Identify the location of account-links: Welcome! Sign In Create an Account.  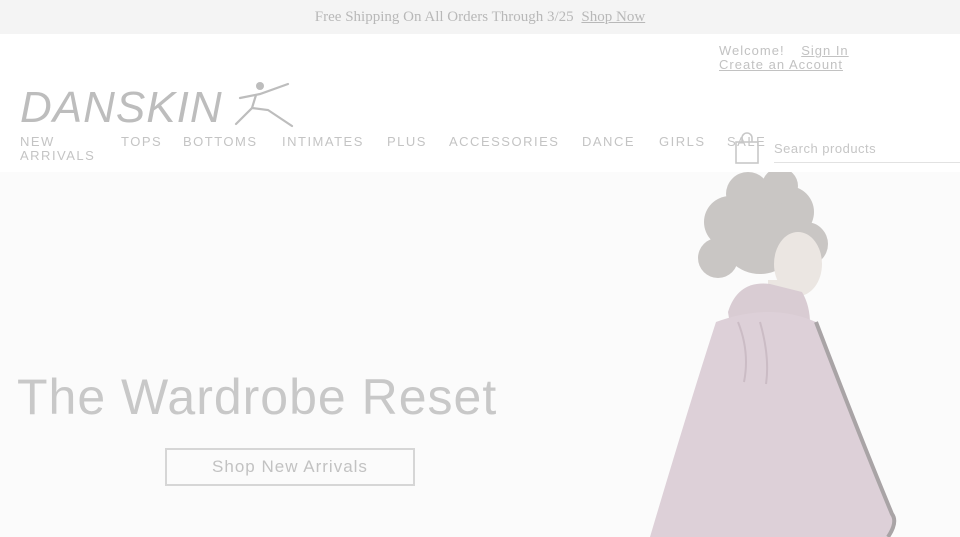
(784, 58).